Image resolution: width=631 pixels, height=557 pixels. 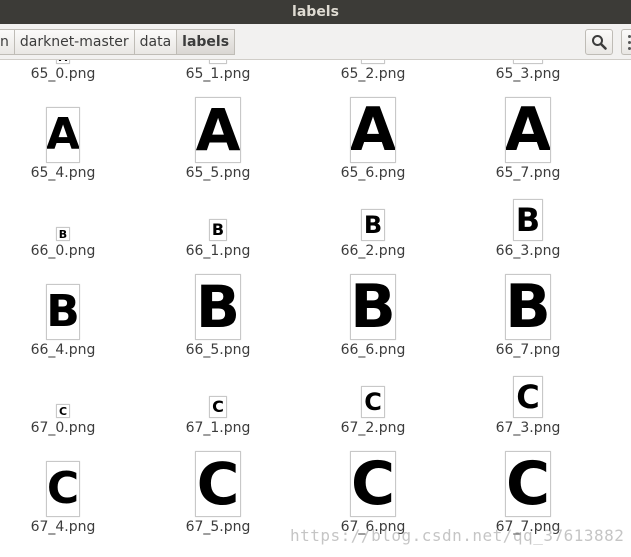 What do you see at coordinates (528, 428) in the screenshot?
I see `file-name: 67_3.png` at bounding box center [528, 428].